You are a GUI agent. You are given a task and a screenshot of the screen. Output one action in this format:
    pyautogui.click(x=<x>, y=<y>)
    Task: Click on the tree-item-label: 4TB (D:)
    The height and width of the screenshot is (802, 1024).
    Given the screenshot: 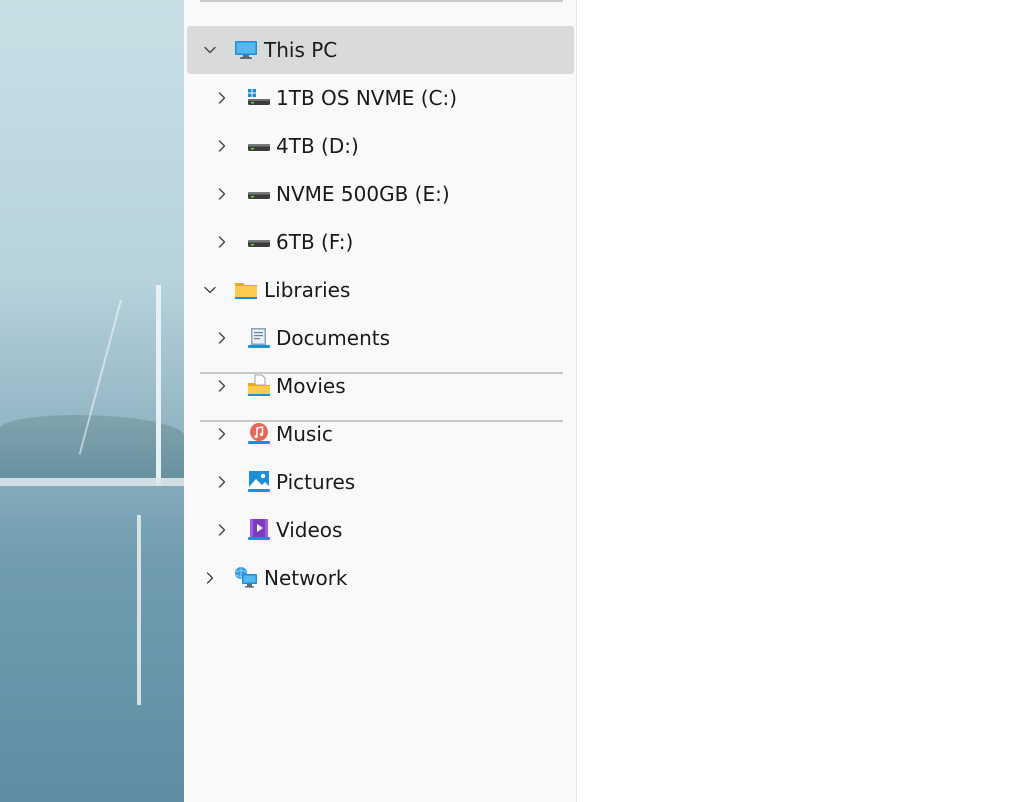 What is the action you would take?
    pyautogui.click(x=317, y=146)
    